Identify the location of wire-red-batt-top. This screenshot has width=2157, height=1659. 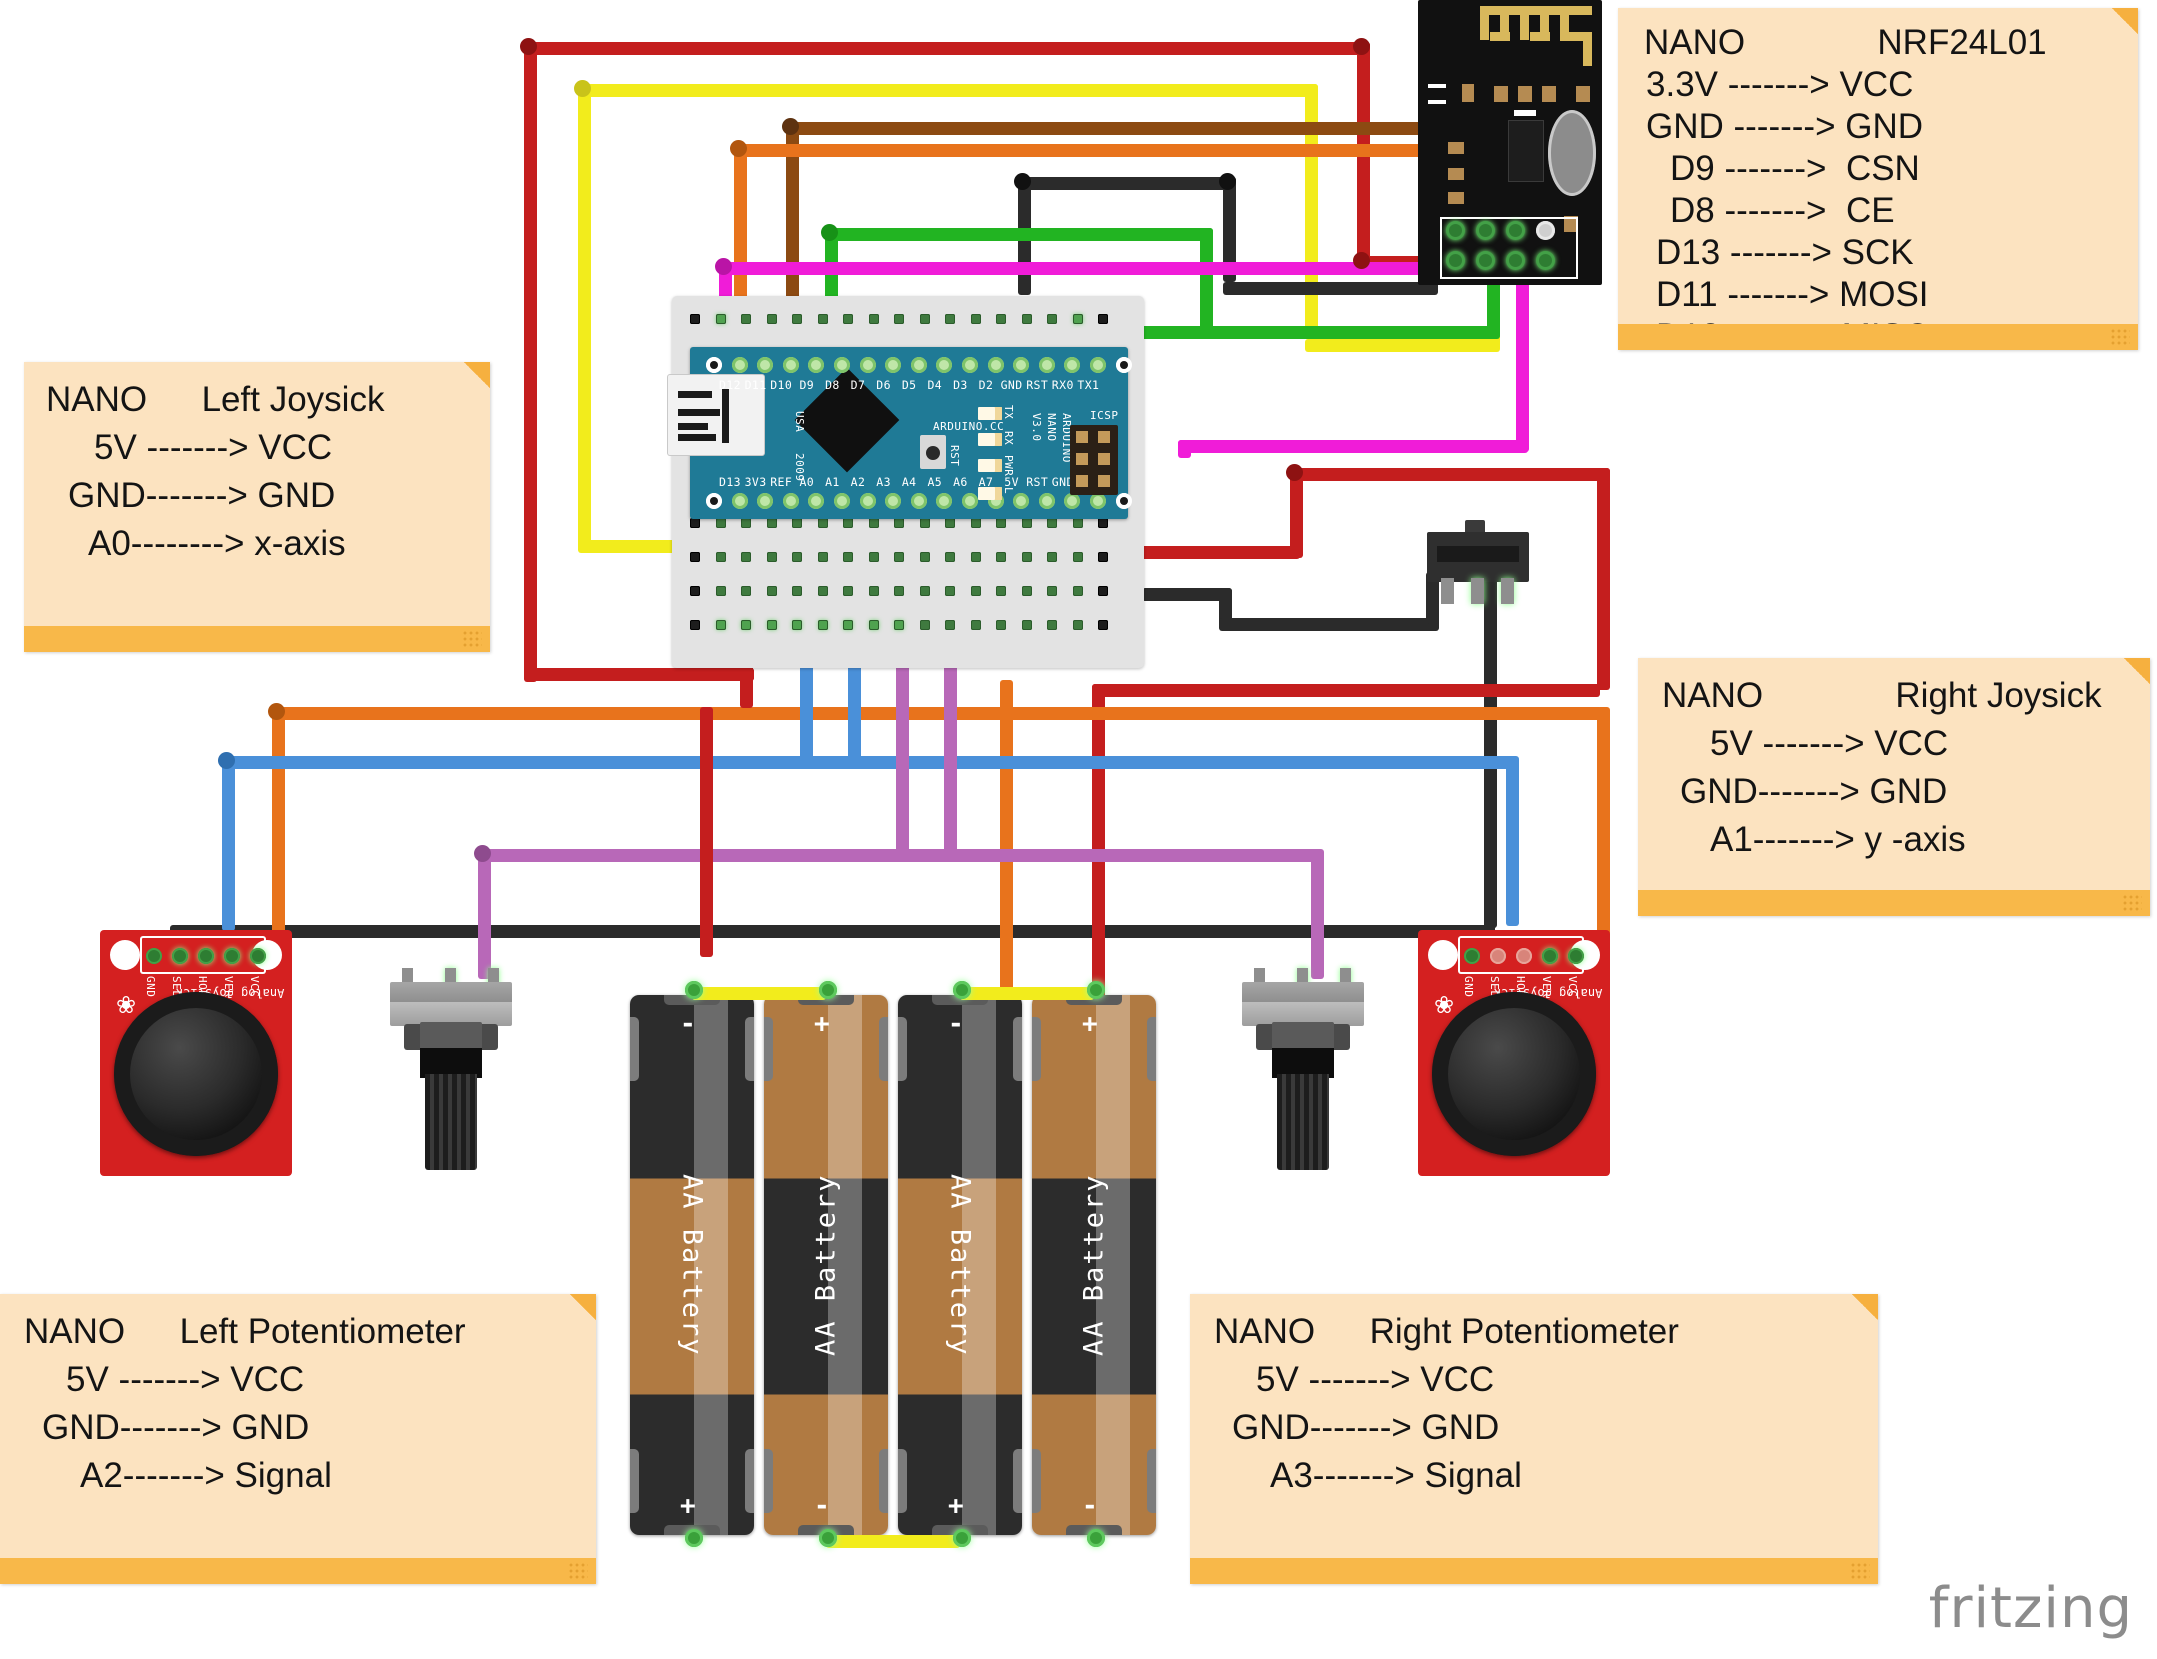
(1346, 690).